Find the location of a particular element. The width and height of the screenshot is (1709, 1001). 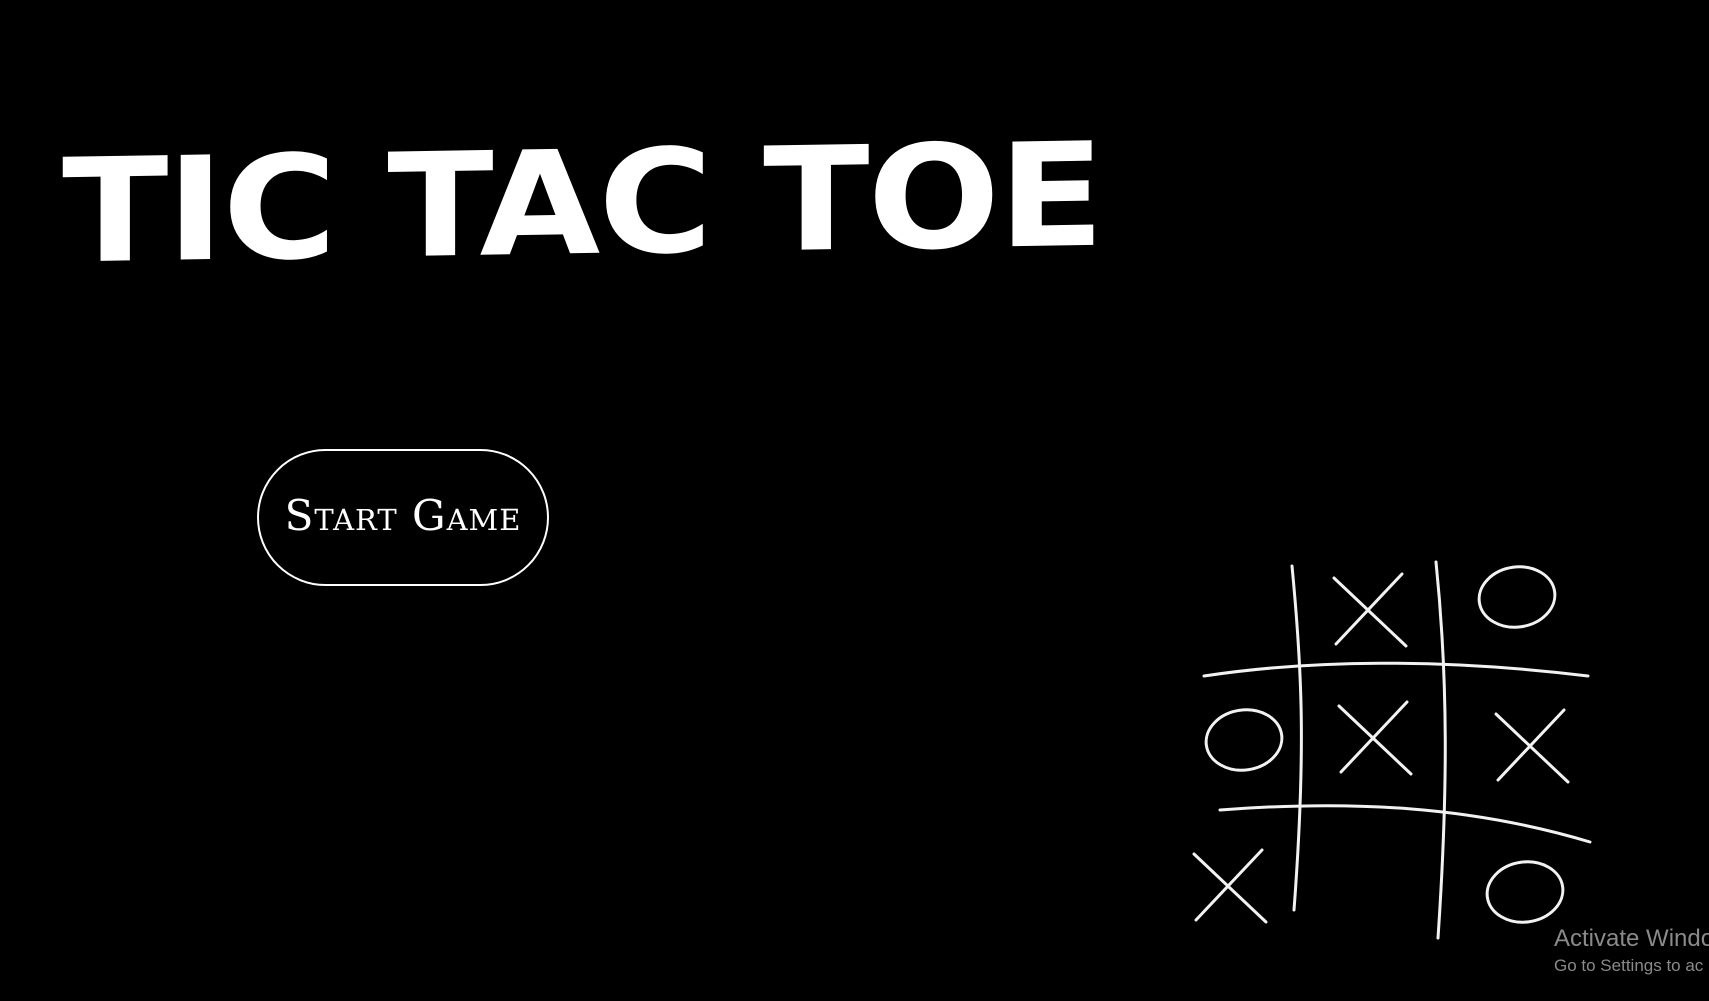

start-game-button: Start Game is located at coordinates (403, 517).